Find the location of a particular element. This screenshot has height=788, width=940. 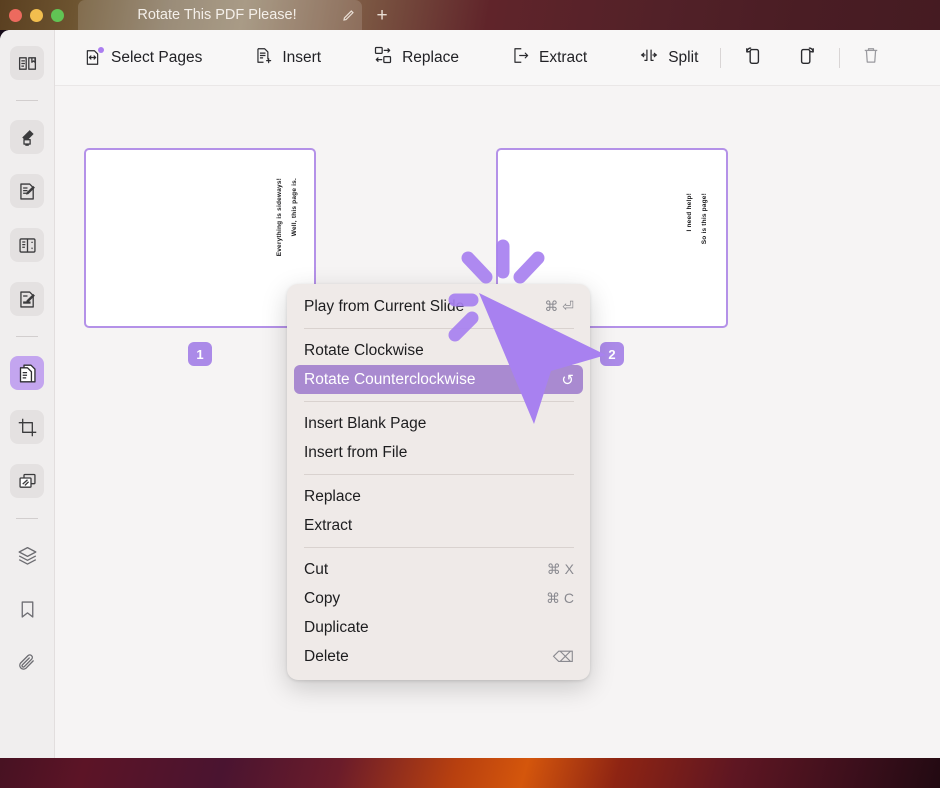

sidebar-item-organize-pages is located at coordinates (27, 373).